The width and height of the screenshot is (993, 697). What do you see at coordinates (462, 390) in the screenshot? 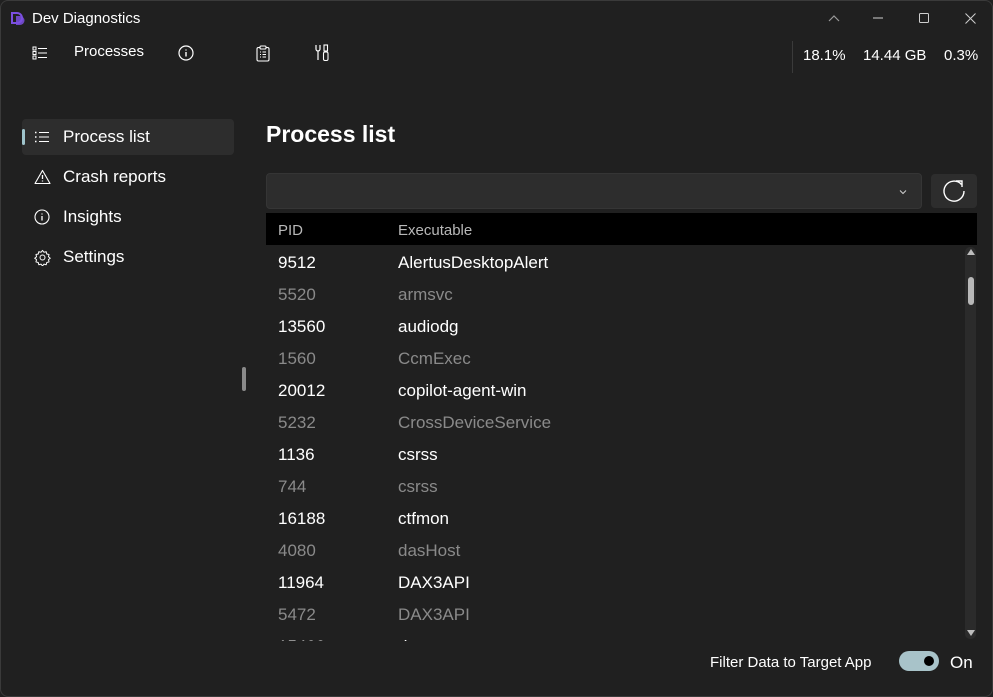
I see `executable-cell: copilot-agent-win` at bounding box center [462, 390].